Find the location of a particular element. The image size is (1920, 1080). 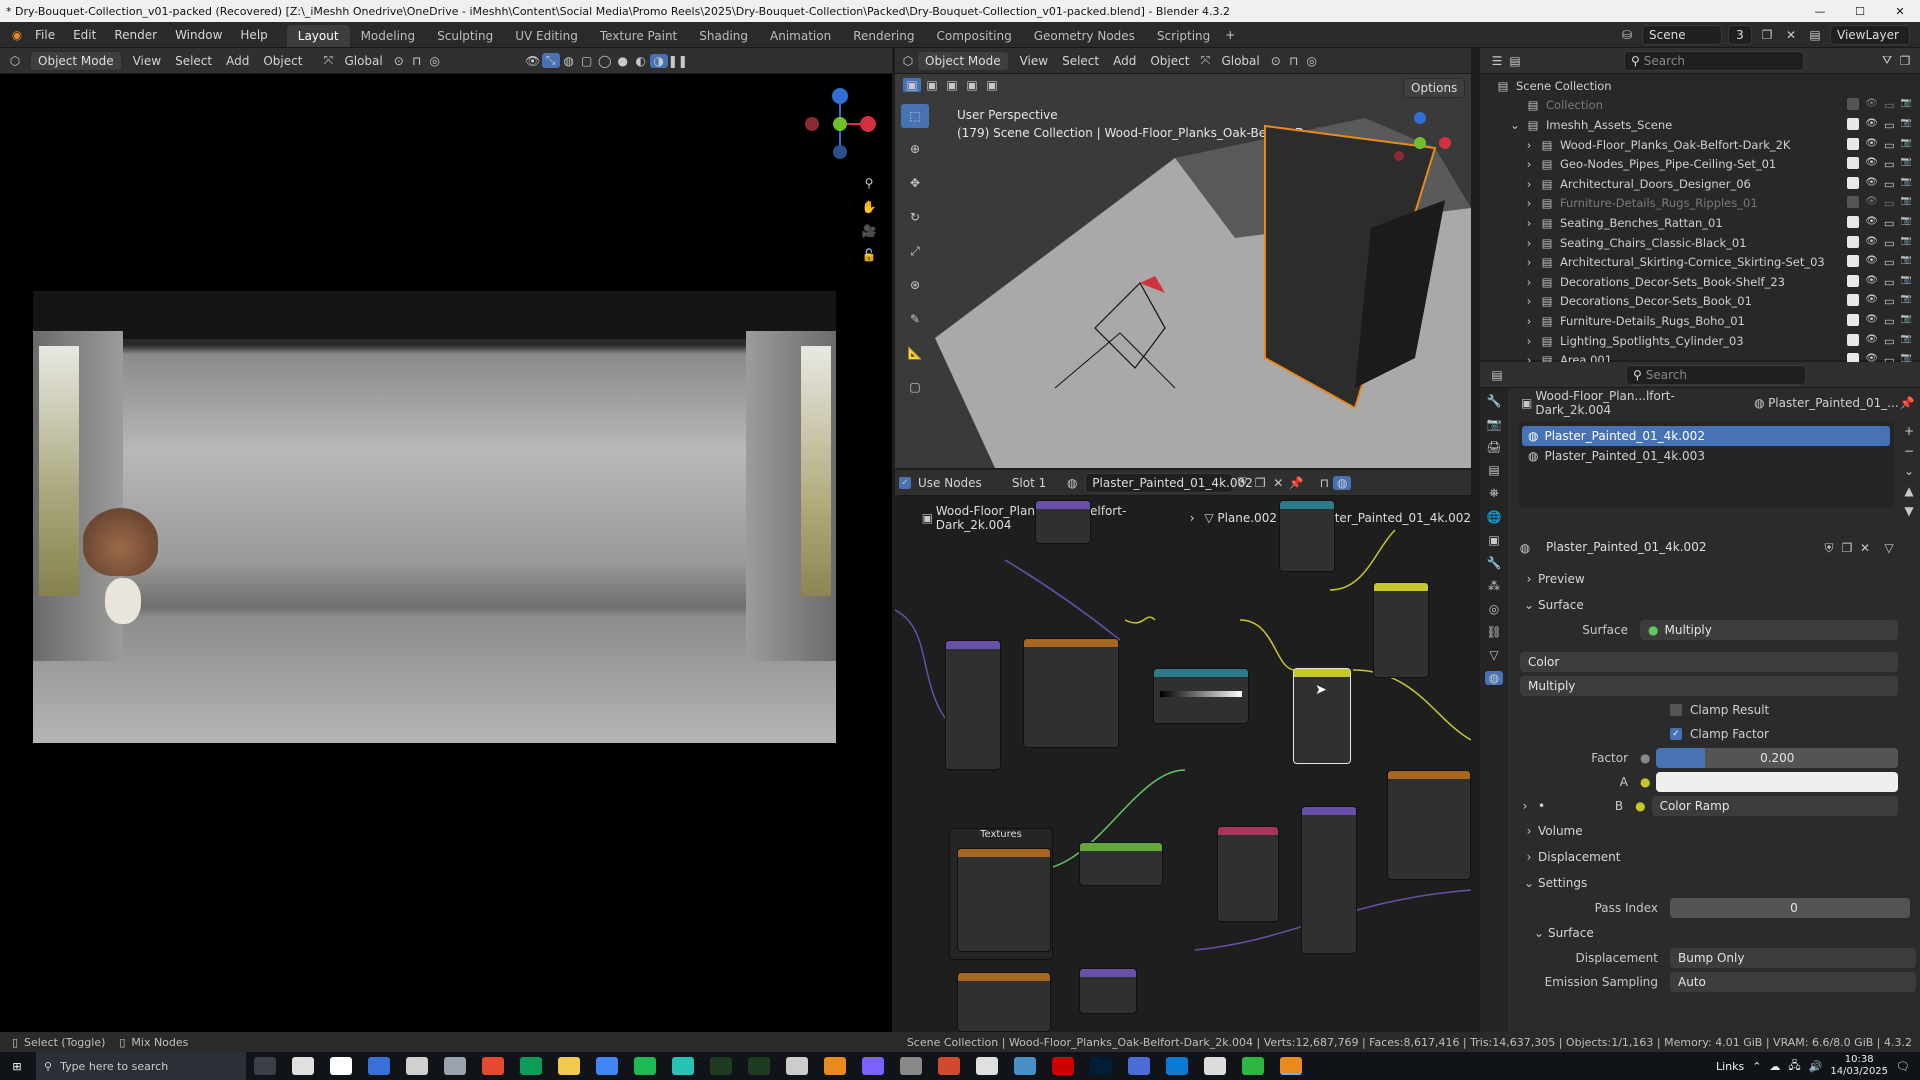

volume-icon: 🔊 is located at coordinates (1816, 1066).